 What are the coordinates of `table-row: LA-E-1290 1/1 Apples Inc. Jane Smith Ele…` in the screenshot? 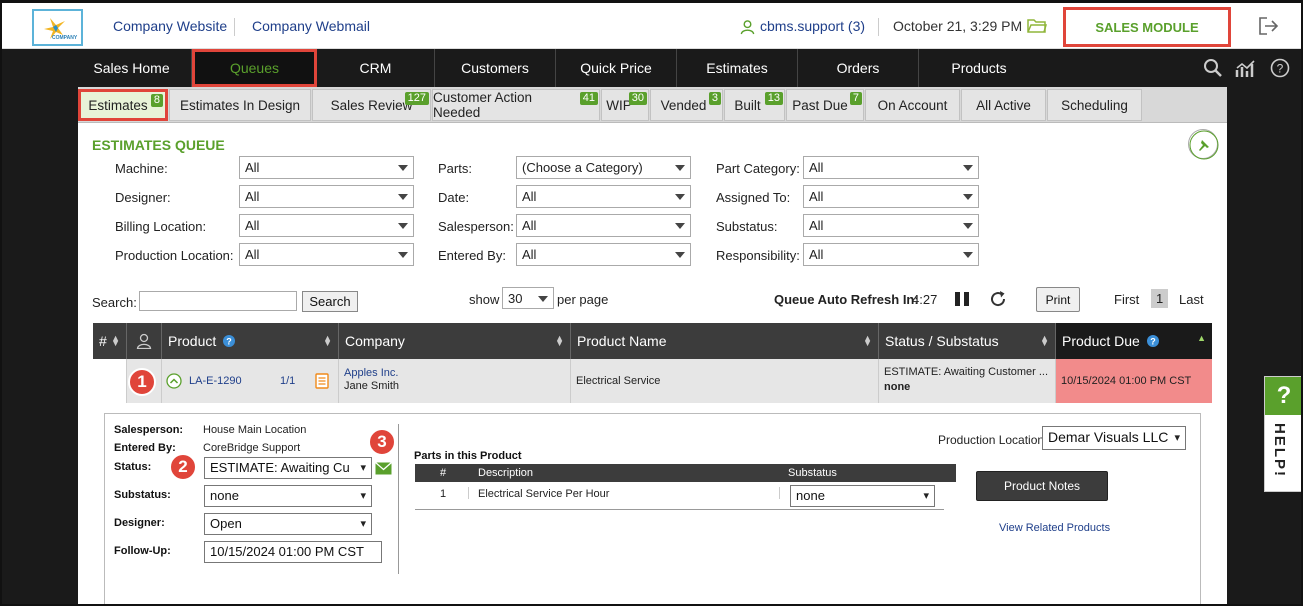 It's located at (652, 381).